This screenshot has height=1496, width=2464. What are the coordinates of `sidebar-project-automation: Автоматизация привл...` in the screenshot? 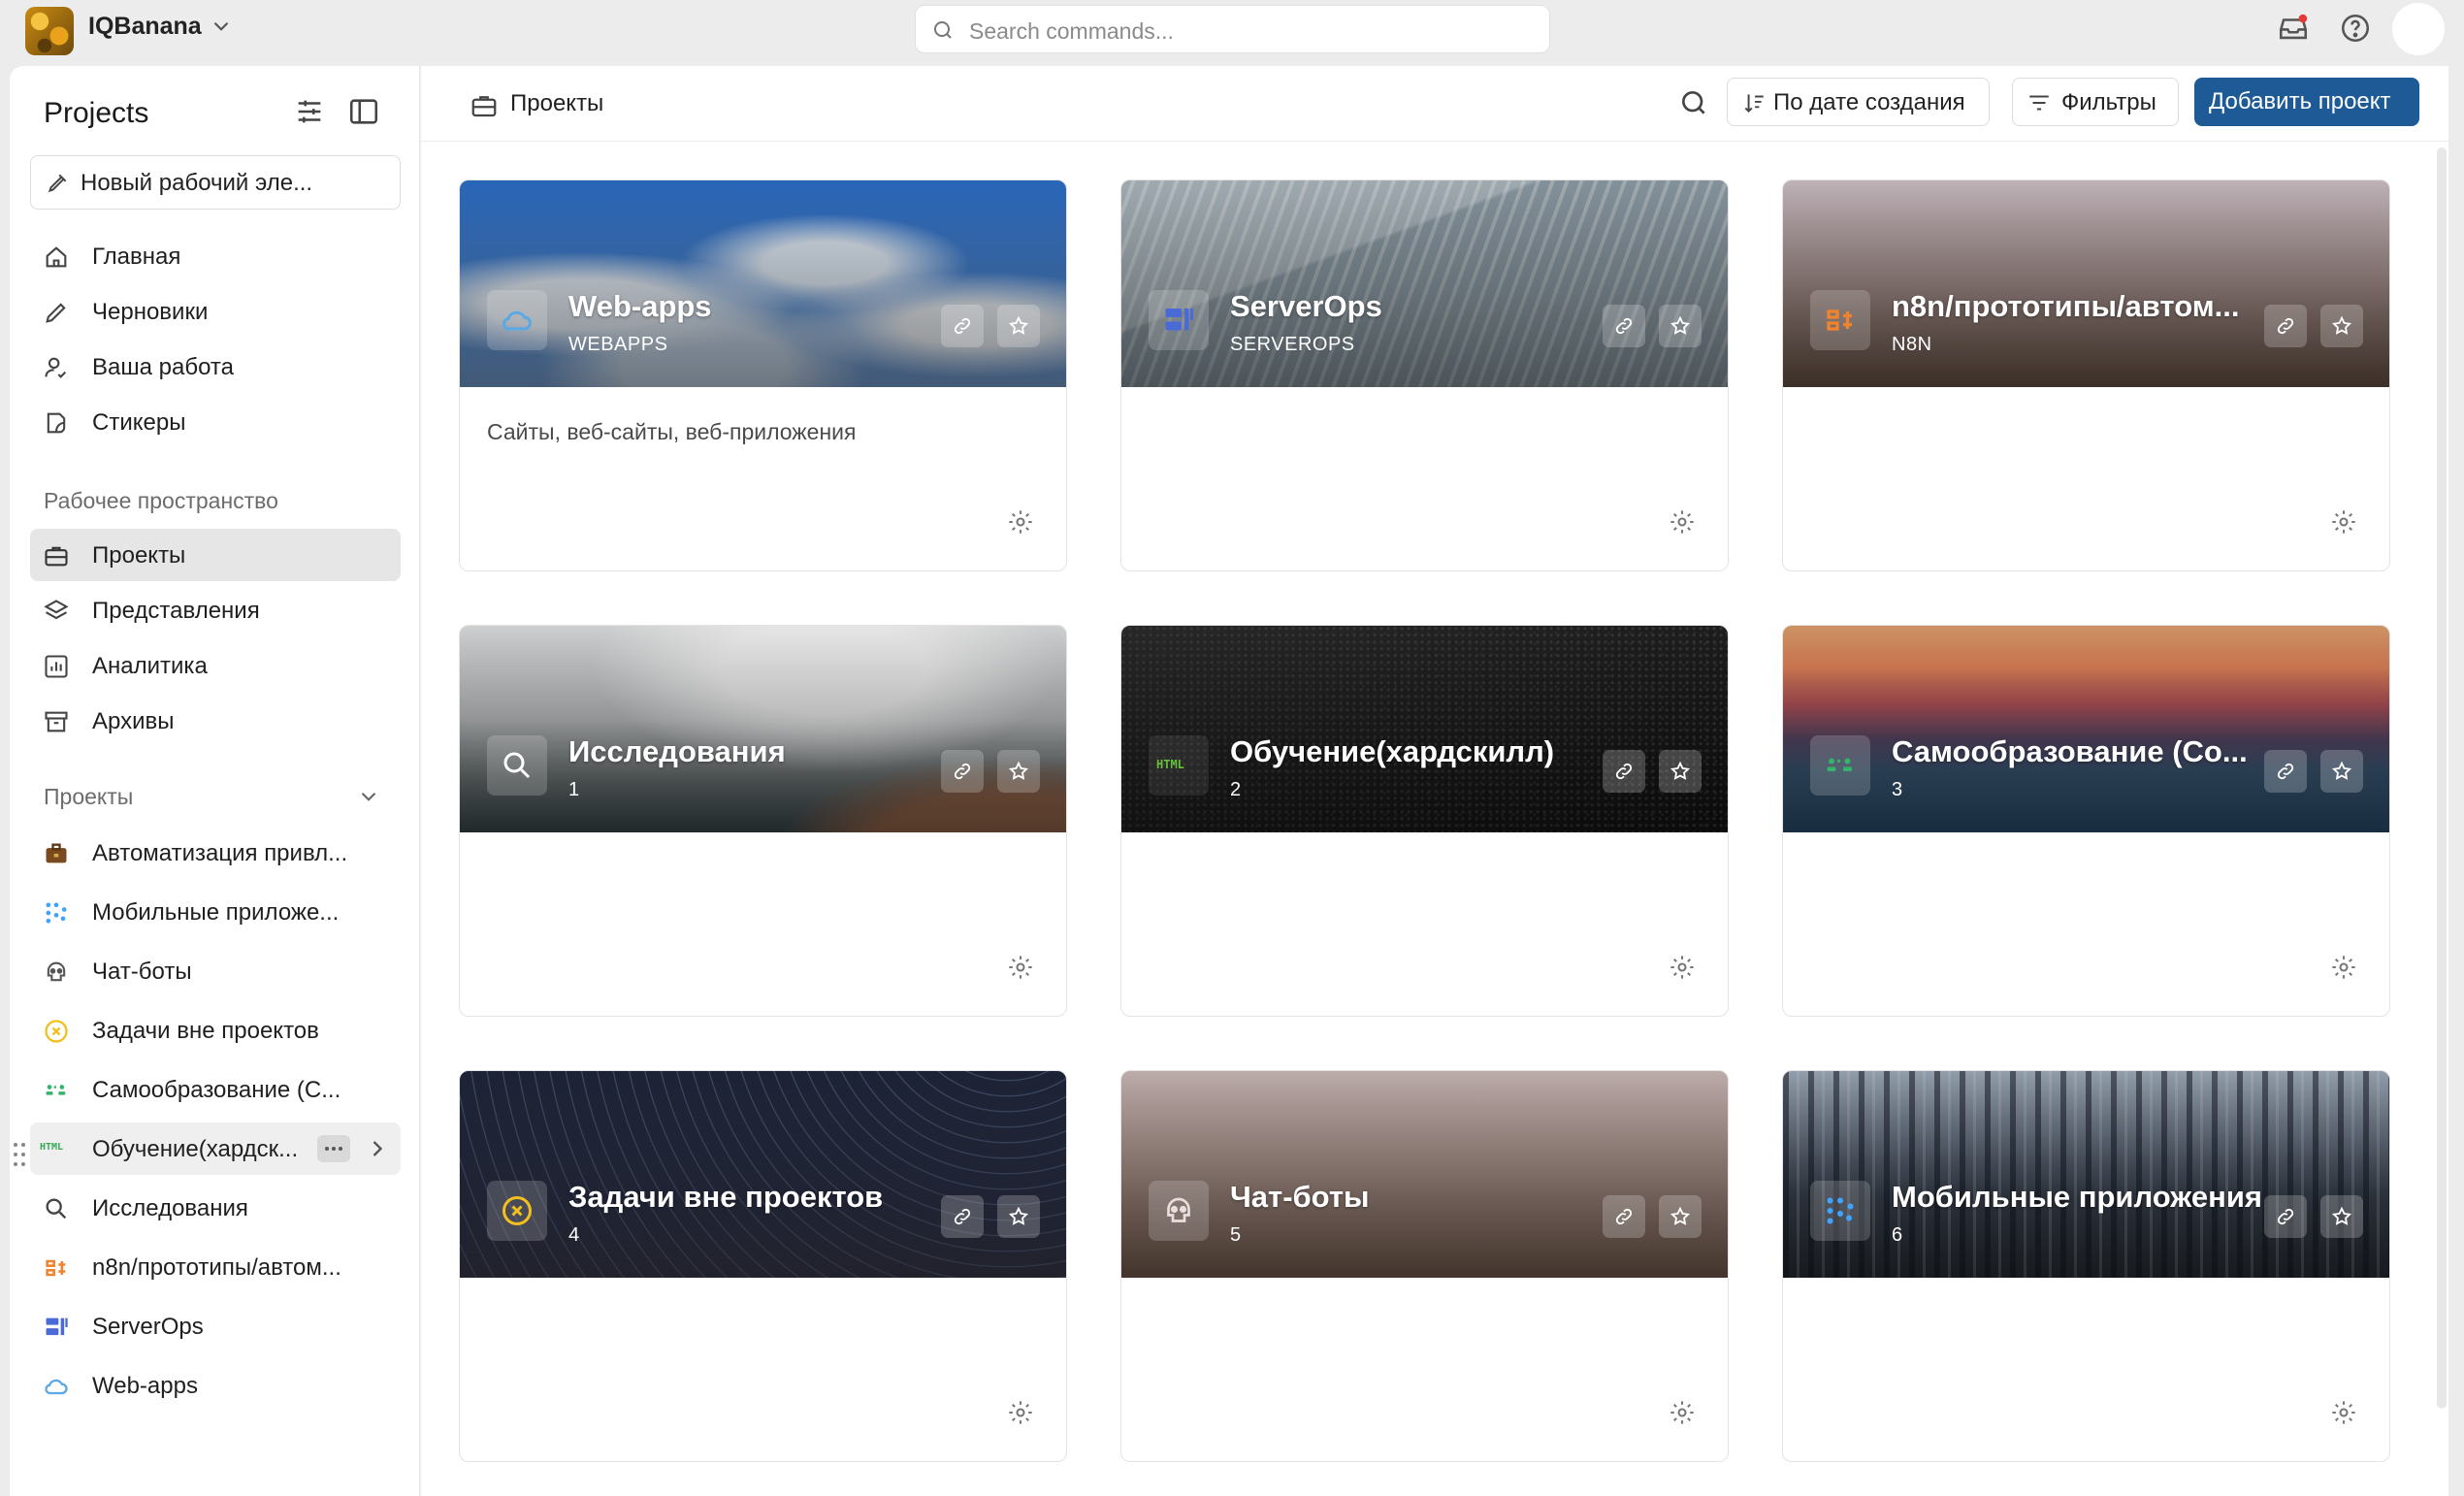 It's located at (216, 853).